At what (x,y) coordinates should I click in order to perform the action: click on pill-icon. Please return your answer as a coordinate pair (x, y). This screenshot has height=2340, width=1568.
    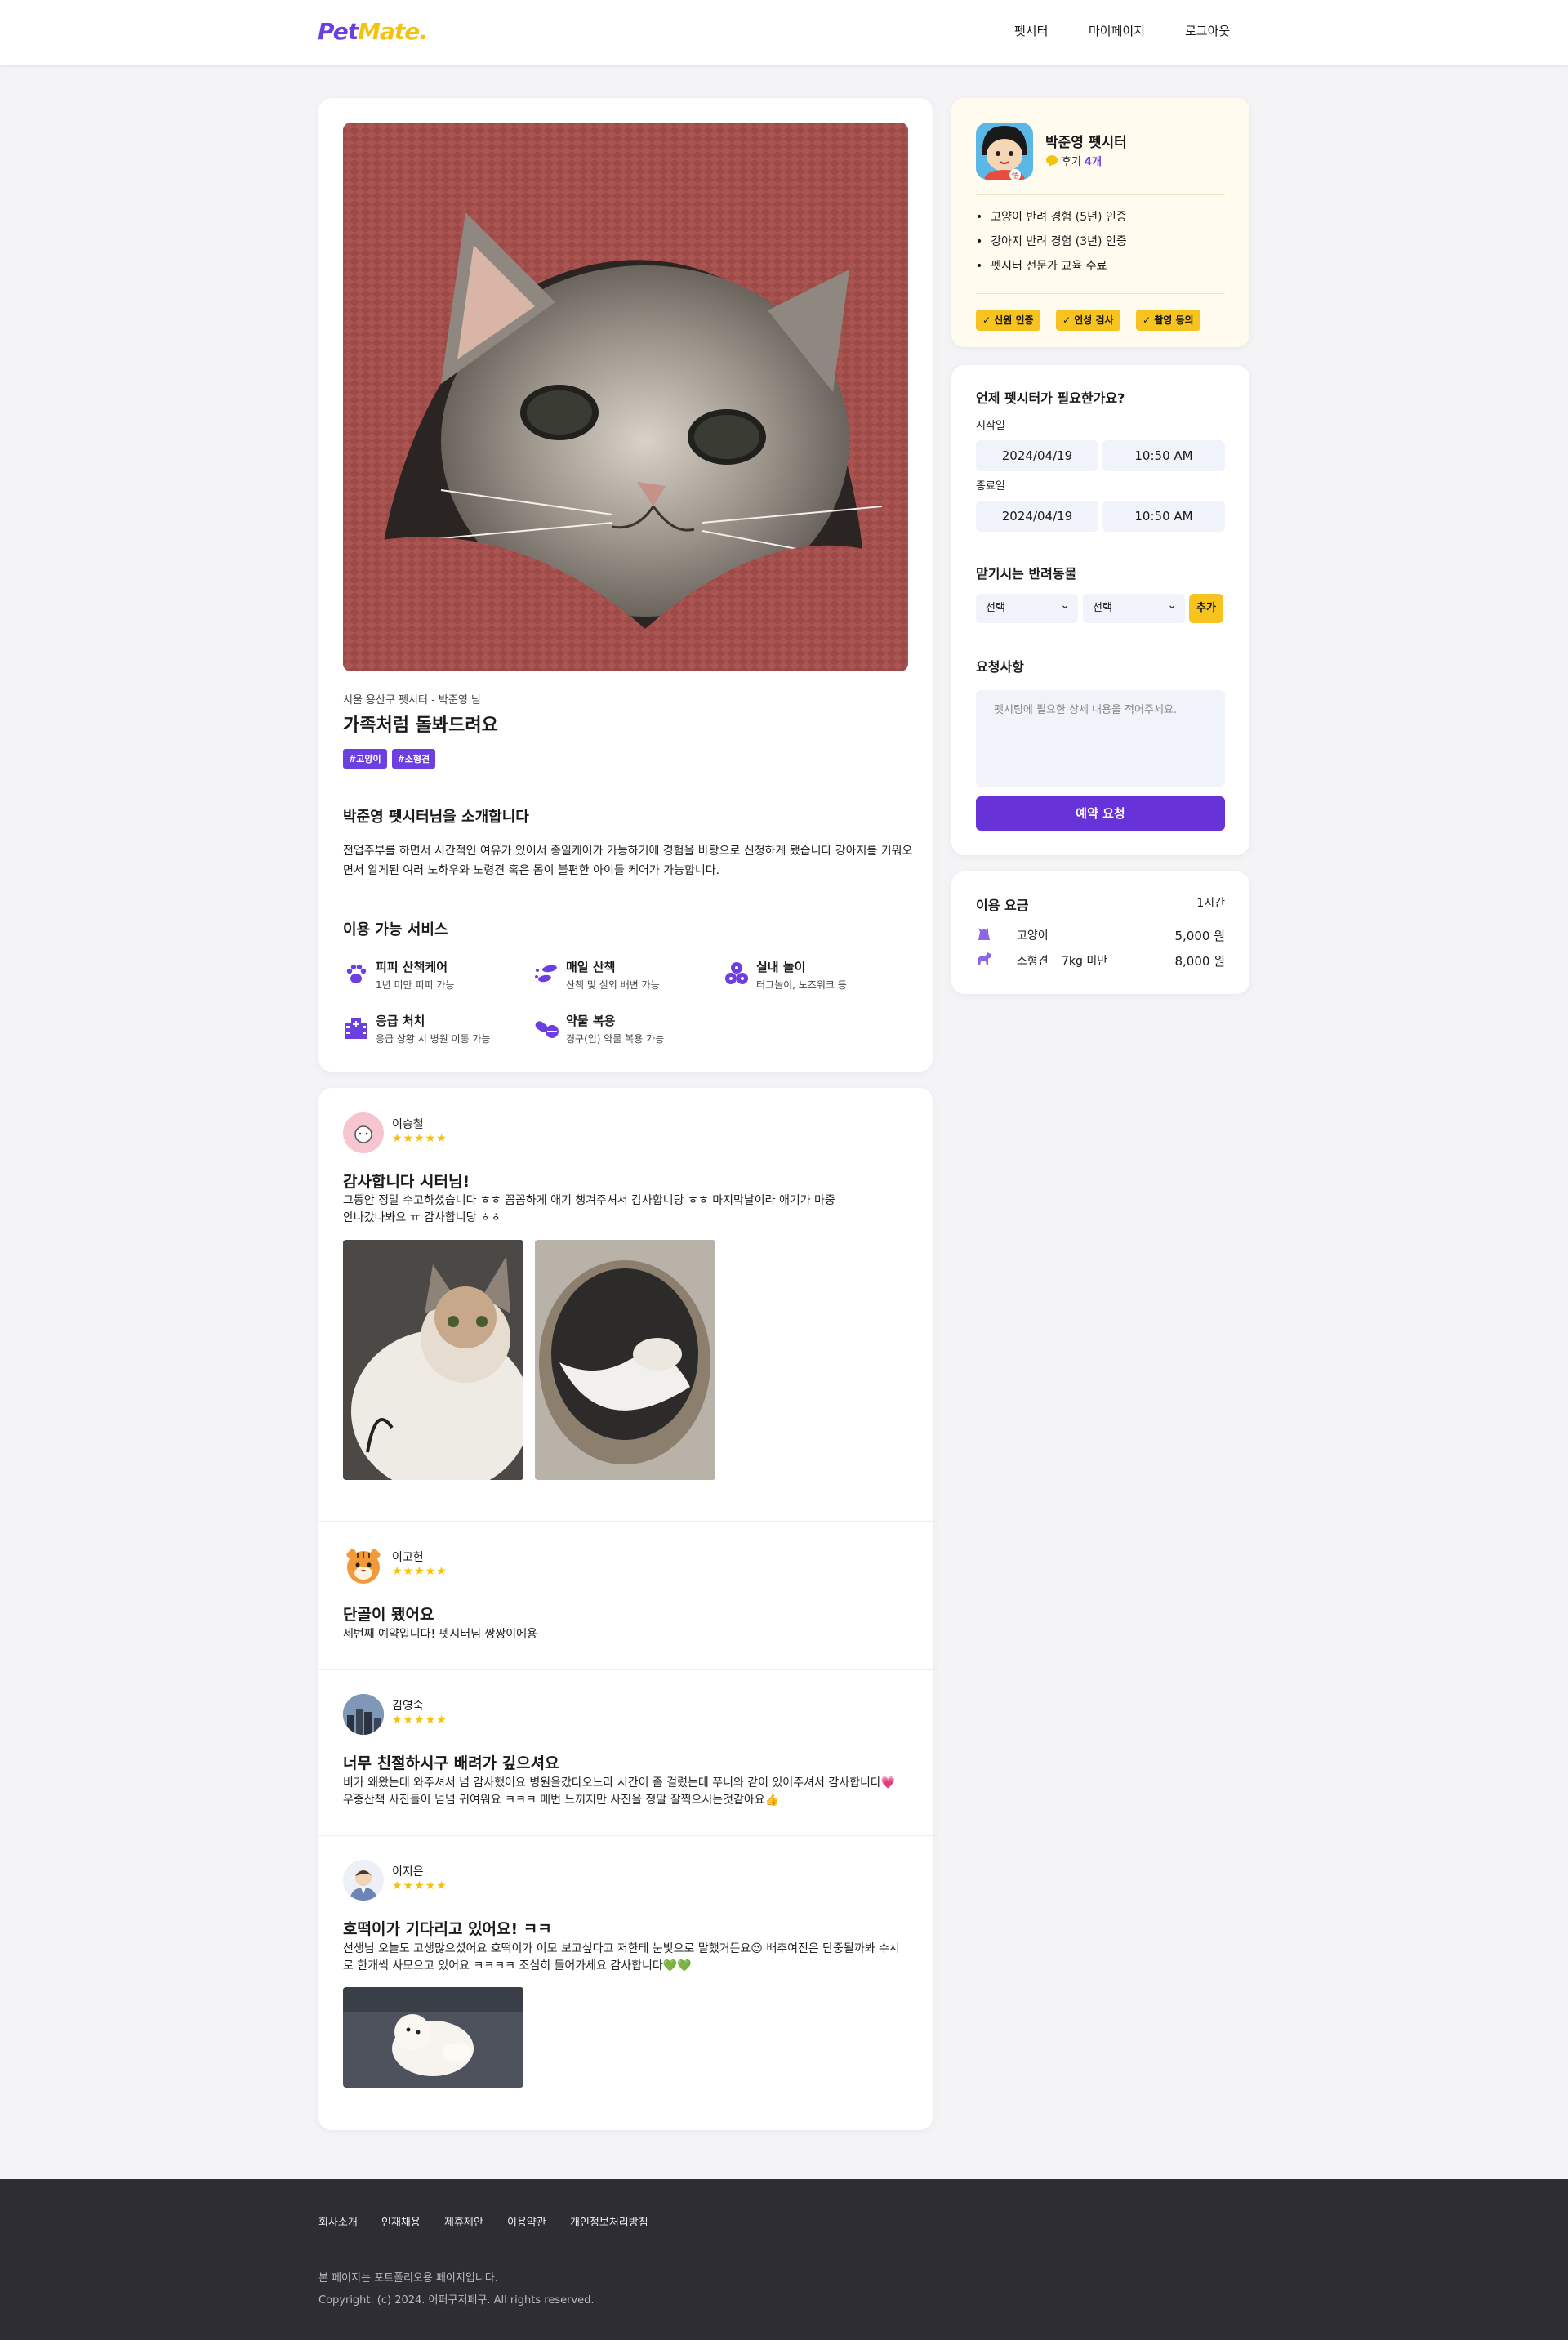
    Looking at the image, I should click on (547, 1029).